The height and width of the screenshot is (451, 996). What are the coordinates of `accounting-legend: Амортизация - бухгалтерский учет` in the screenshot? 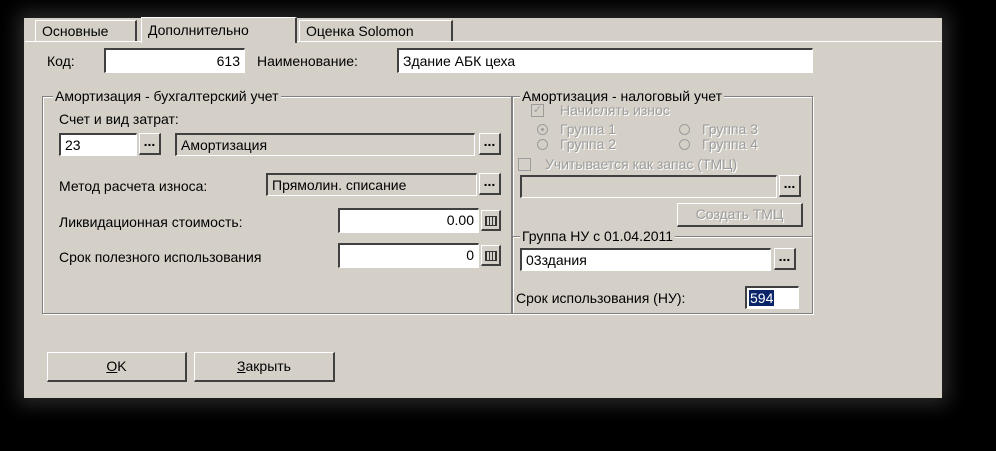 It's located at (167, 96).